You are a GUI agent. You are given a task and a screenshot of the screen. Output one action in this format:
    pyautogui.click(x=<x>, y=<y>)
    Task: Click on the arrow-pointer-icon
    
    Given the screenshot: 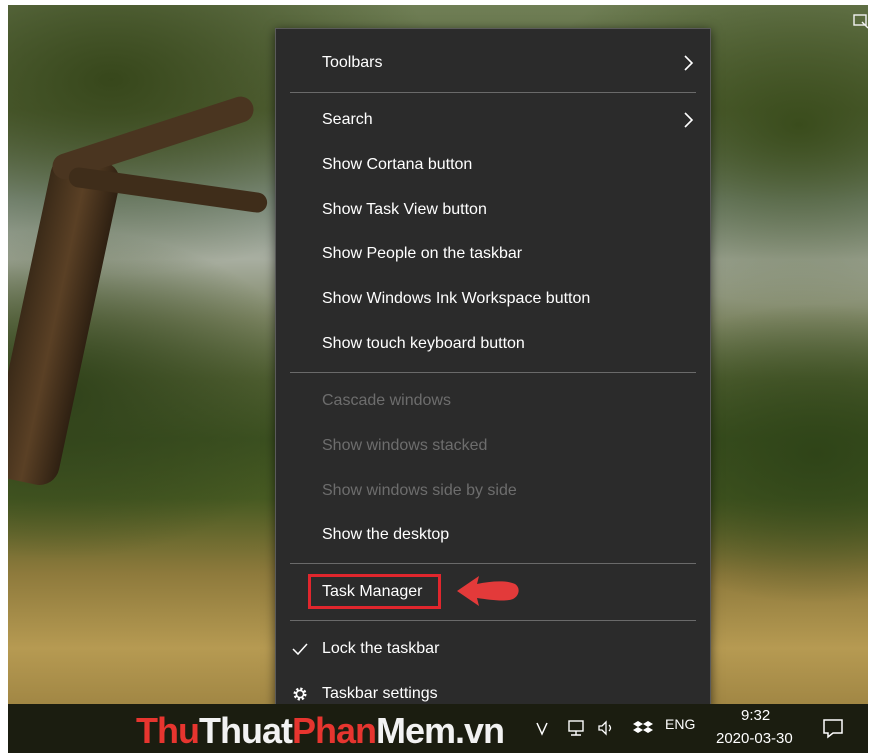 What is the action you would take?
    pyautogui.click(x=488, y=591)
    